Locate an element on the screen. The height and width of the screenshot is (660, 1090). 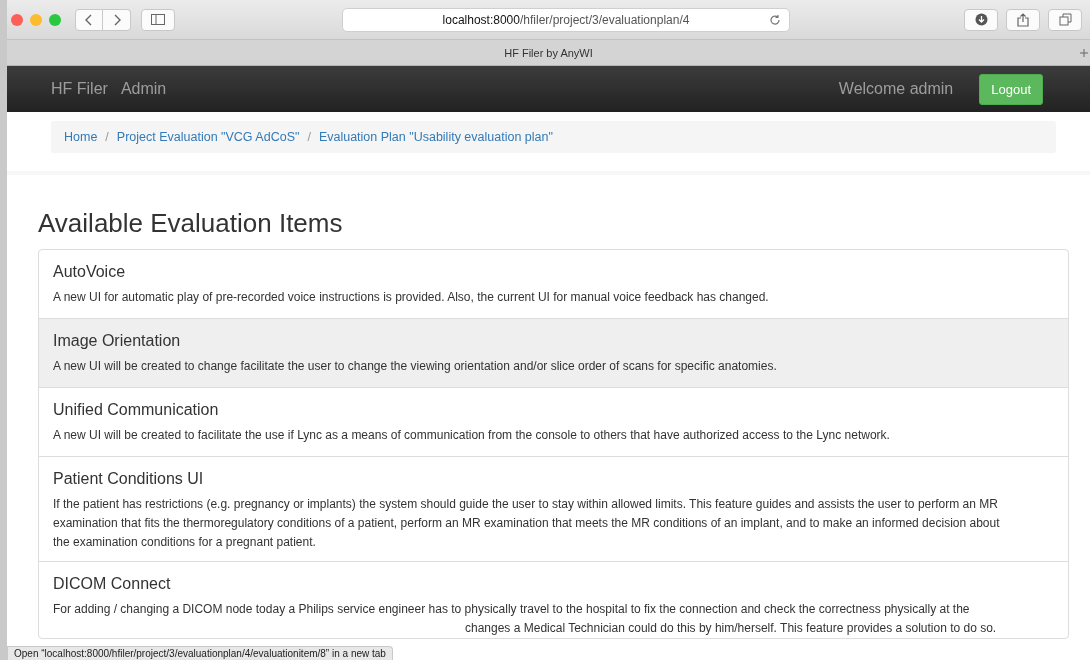
brand-link: HF Filer is located at coordinates (79, 89).